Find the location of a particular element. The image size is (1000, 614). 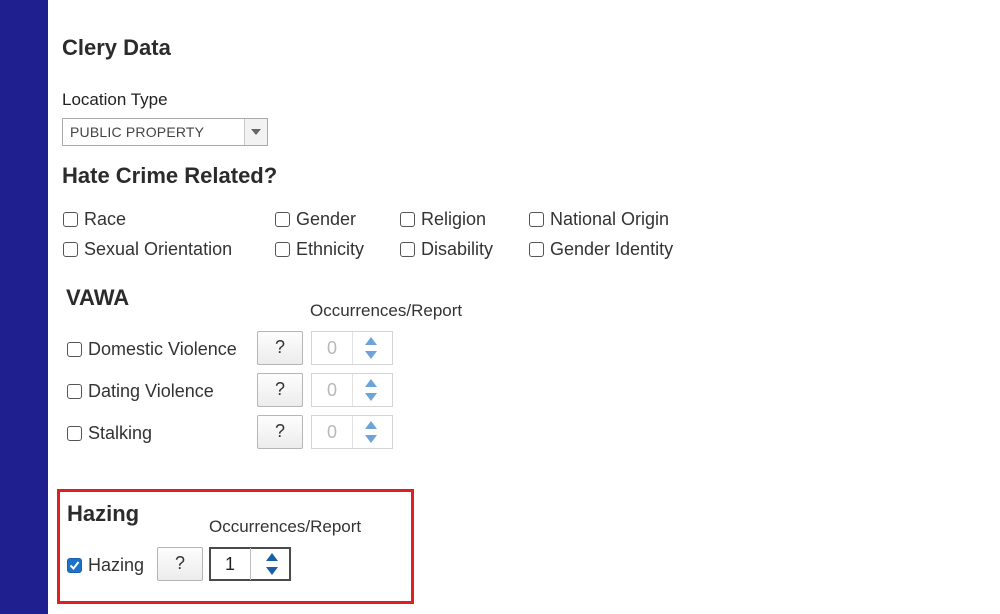

checkbox-religion: Religion is located at coordinates (443, 219).